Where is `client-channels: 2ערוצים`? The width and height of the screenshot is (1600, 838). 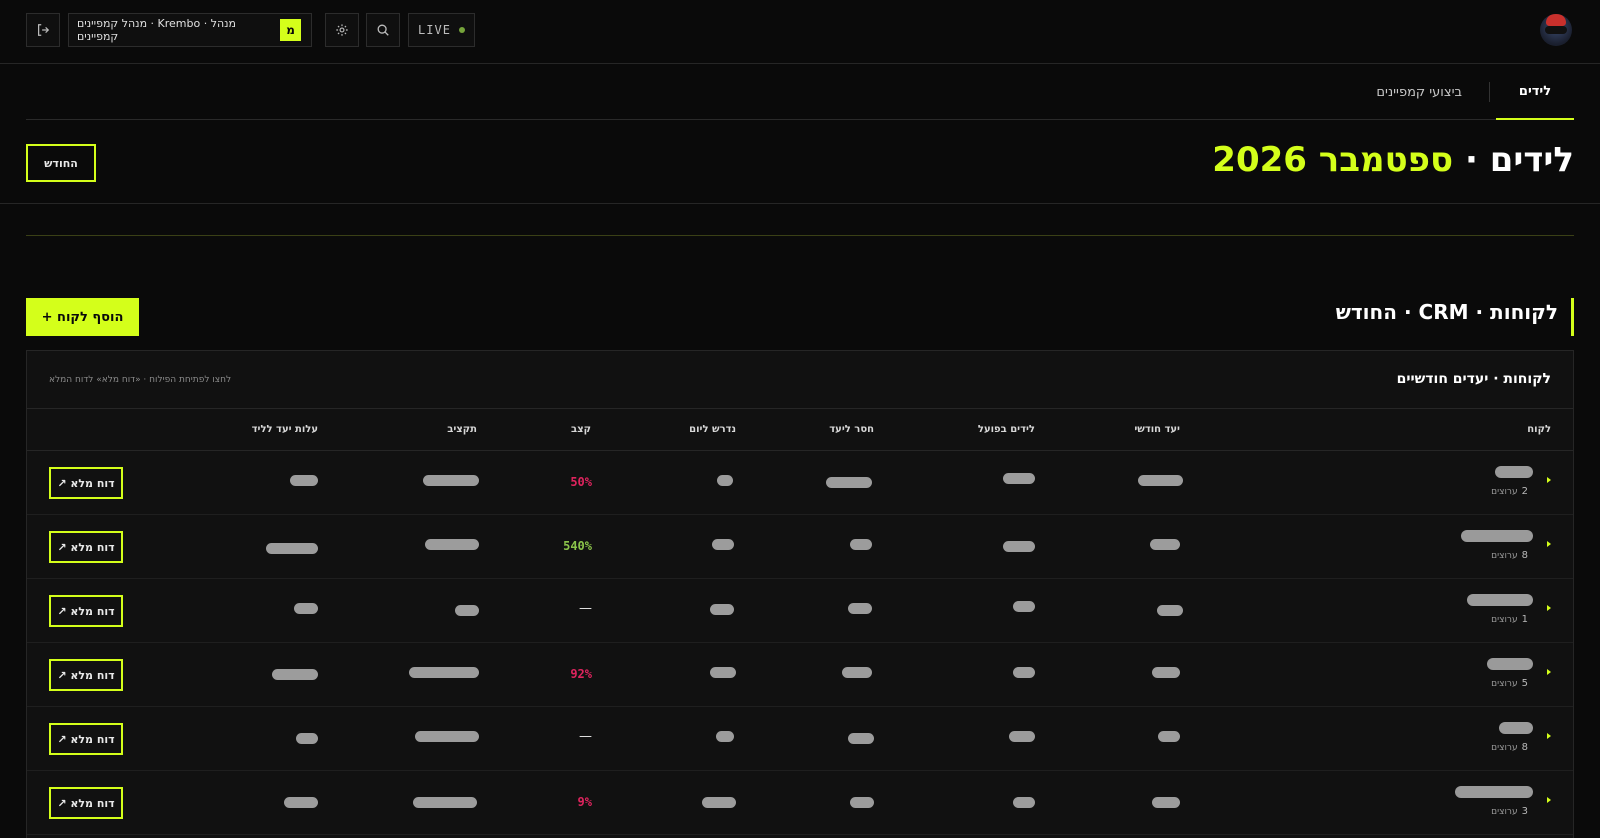 client-channels: 2ערוצים is located at coordinates (1509, 491).